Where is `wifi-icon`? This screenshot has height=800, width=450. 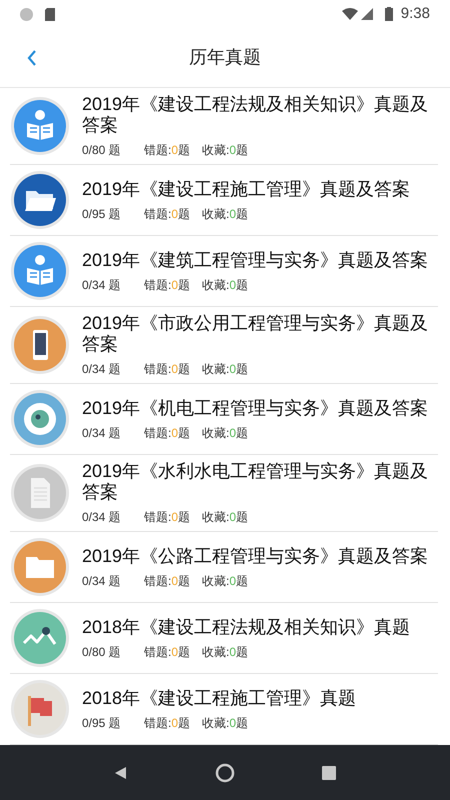
wifi-icon is located at coordinates (350, 14).